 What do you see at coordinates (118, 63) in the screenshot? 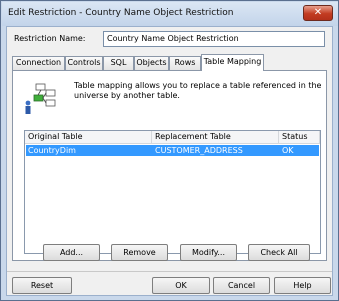
I see `tab-sql: SQL` at bounding box center [118, 63].